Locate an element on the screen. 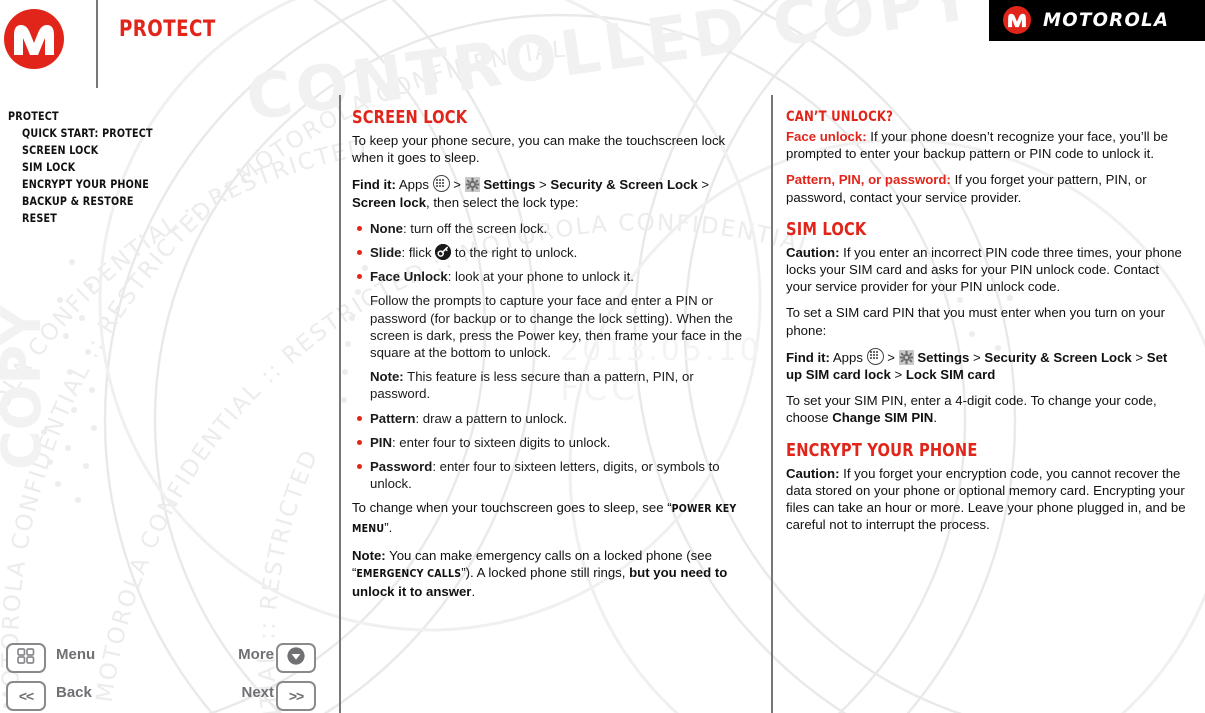 This screenshot has height=713, width=1205. sleep-text-after: ”. is located at coordinates (388, 527).